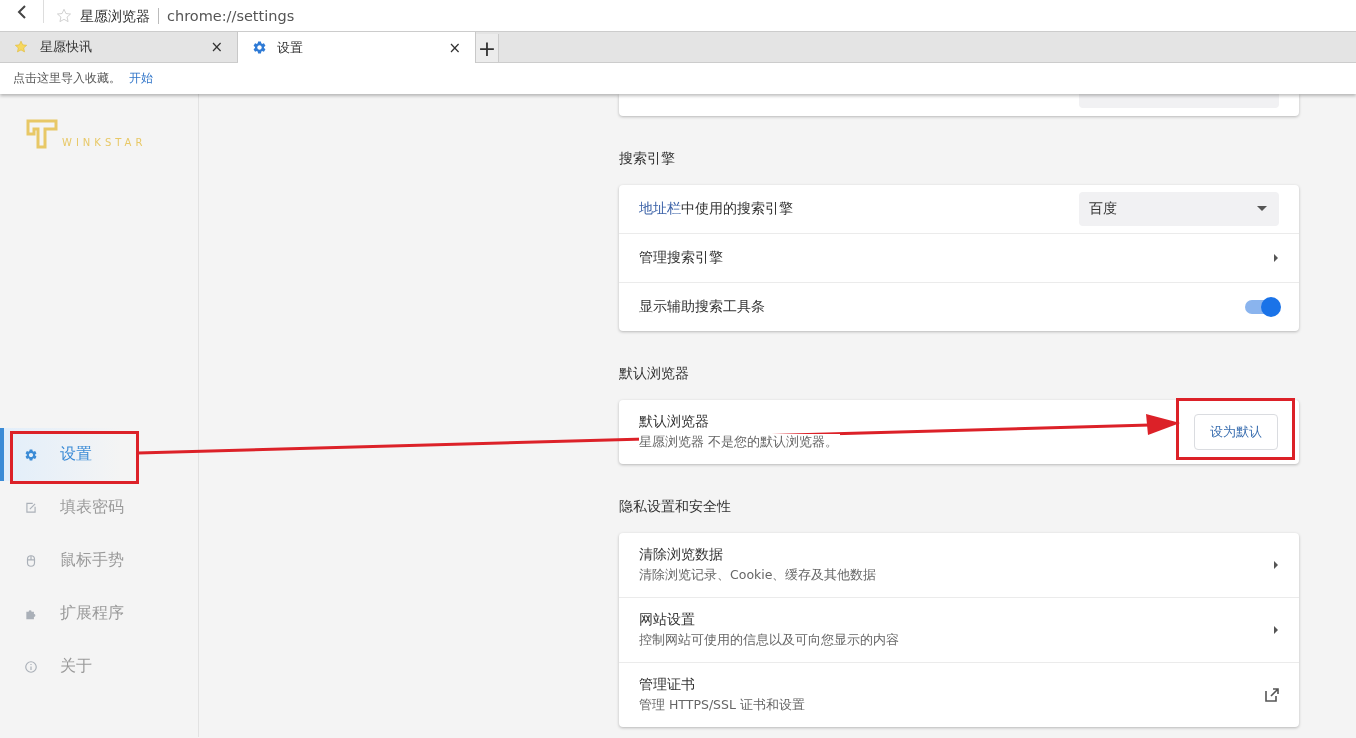 Image resolution: width=1356 pixels, height=738 pixels. What do you see at coordinates (67, 78) in the screenshot?
I see `import-message: 点击这里导入收藏。` at bounding box center [67, 78].